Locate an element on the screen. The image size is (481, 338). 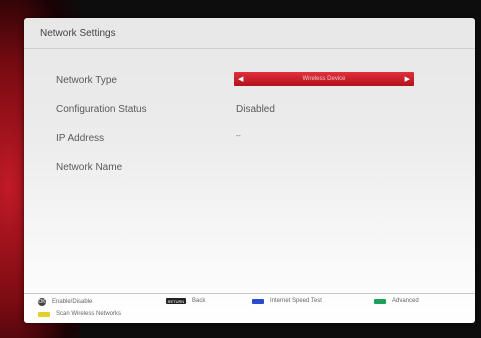
return-icon: RETURN is located at coordinates (176, 301).